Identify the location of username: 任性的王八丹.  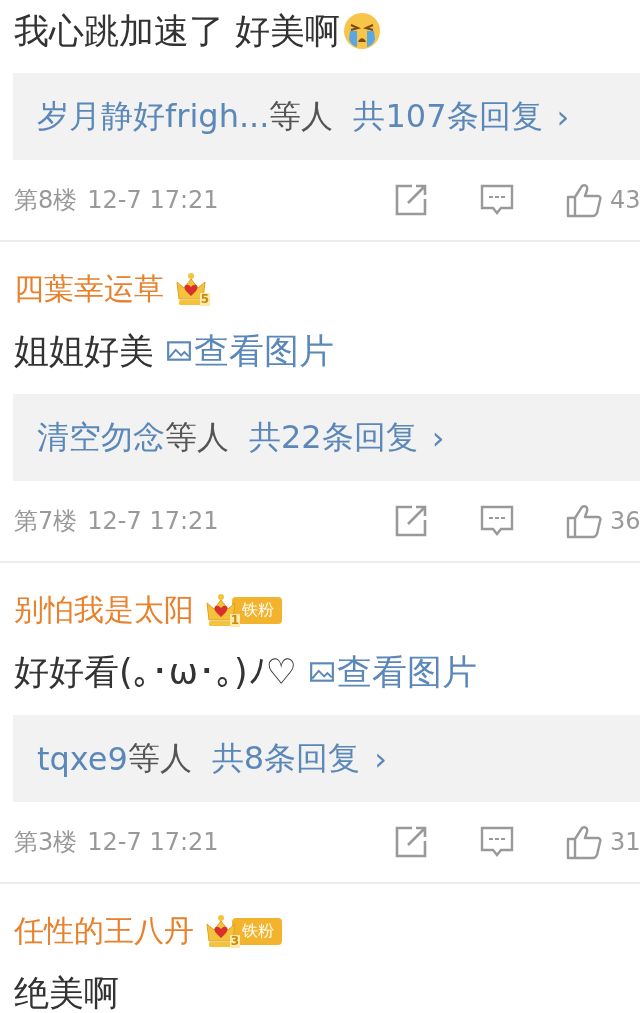
(104, 931).